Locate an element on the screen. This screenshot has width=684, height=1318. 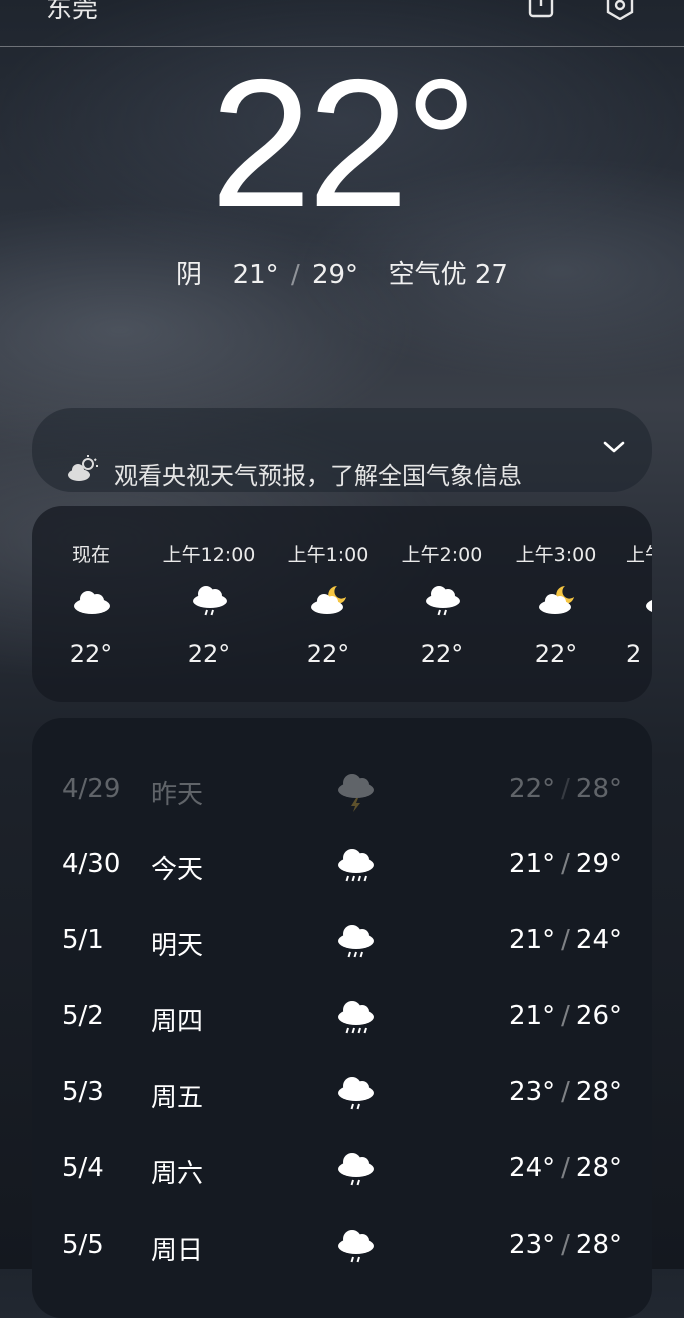
daily-row: 5/1 明天 21°/24° is located at coordinates (342, 941).